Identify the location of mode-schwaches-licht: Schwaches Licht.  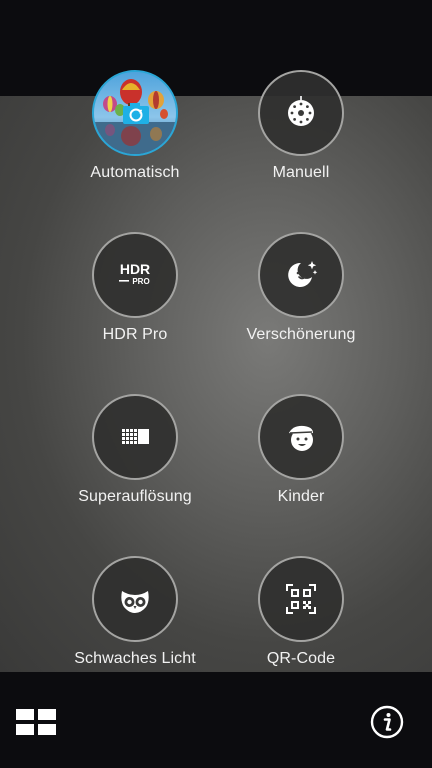
(135, 626).